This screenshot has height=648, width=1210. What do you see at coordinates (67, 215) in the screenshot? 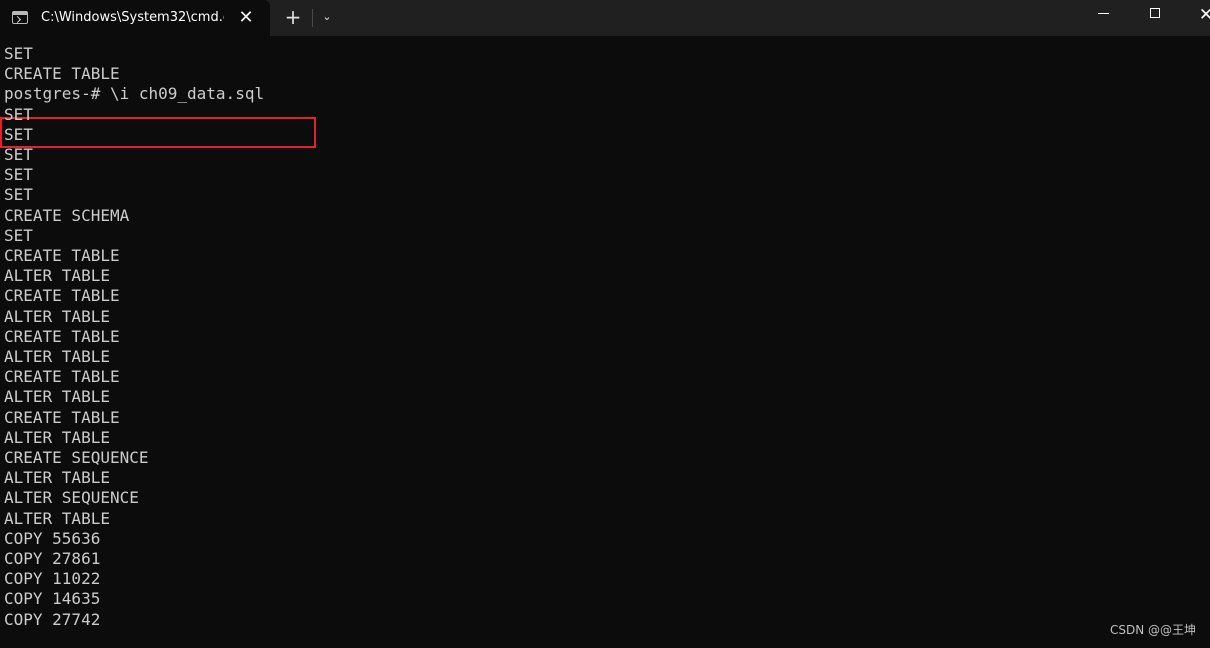
I see `terminal-line: CREATE SCHEMA` at bounding box center [67, 215].